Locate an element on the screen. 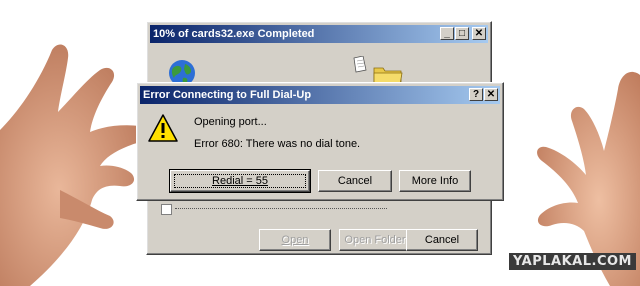 Image resolution: width=640 pixels, height=286 pixels. error-close-button: ✕ is located at coordinates (491, 94).